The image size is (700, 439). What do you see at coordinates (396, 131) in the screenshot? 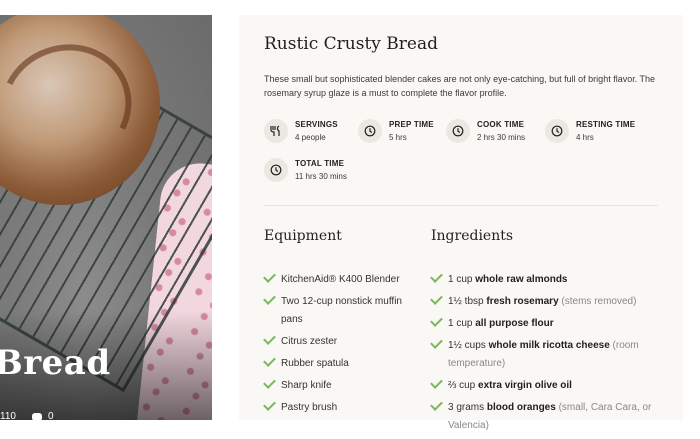
I see `fact-prep-time: PREP TIME 5 hrs` at bounding box center [396, 131].